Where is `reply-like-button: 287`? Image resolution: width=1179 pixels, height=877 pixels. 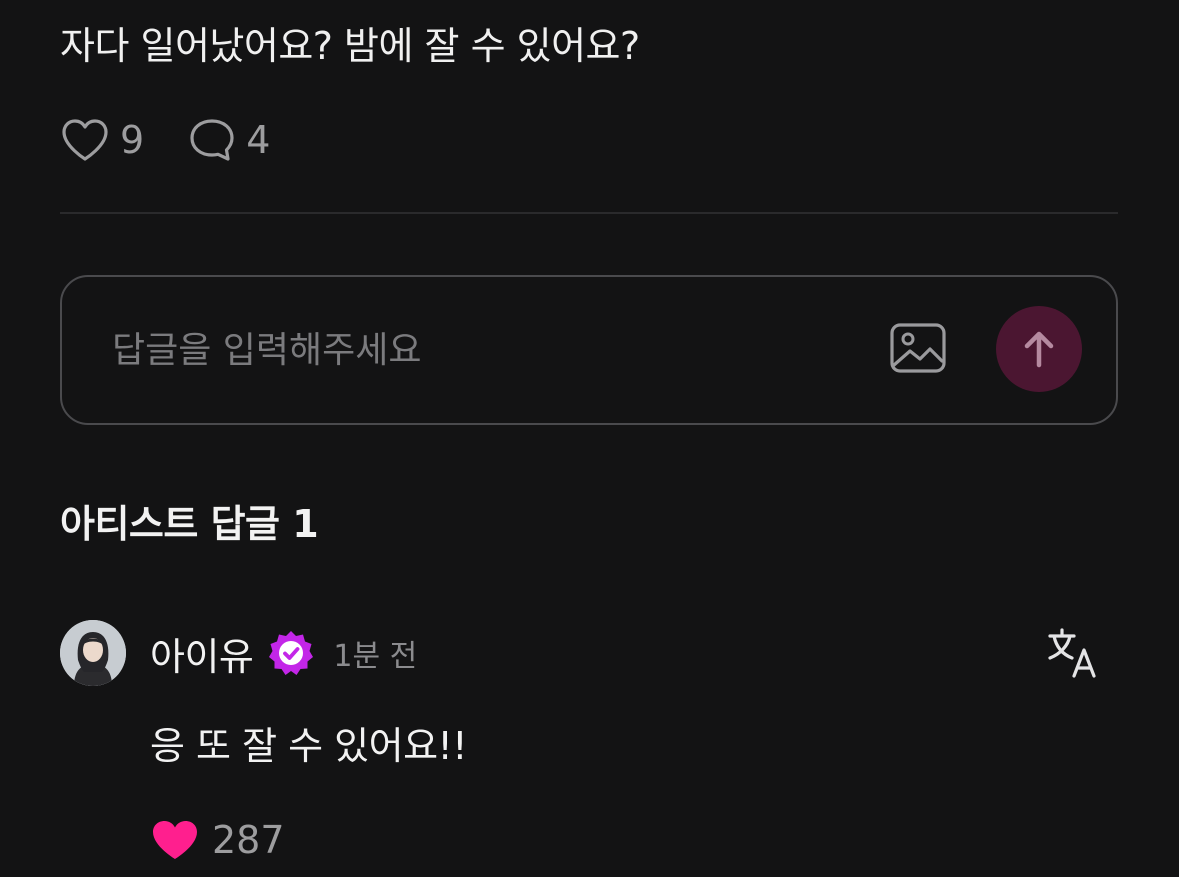
reply-like-button: 287 is located at coordinates (217, 840).